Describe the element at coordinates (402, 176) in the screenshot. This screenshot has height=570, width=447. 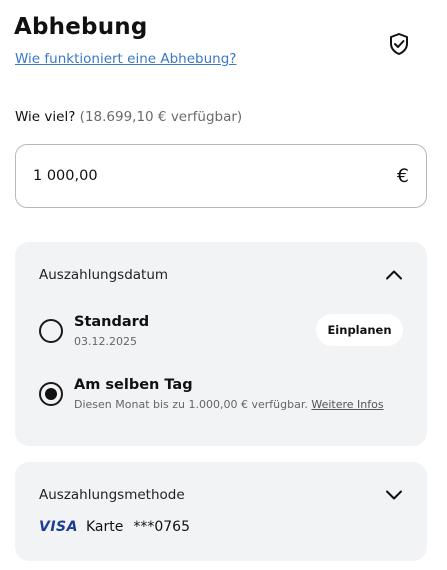
I see `euro-icon: €` at that location.